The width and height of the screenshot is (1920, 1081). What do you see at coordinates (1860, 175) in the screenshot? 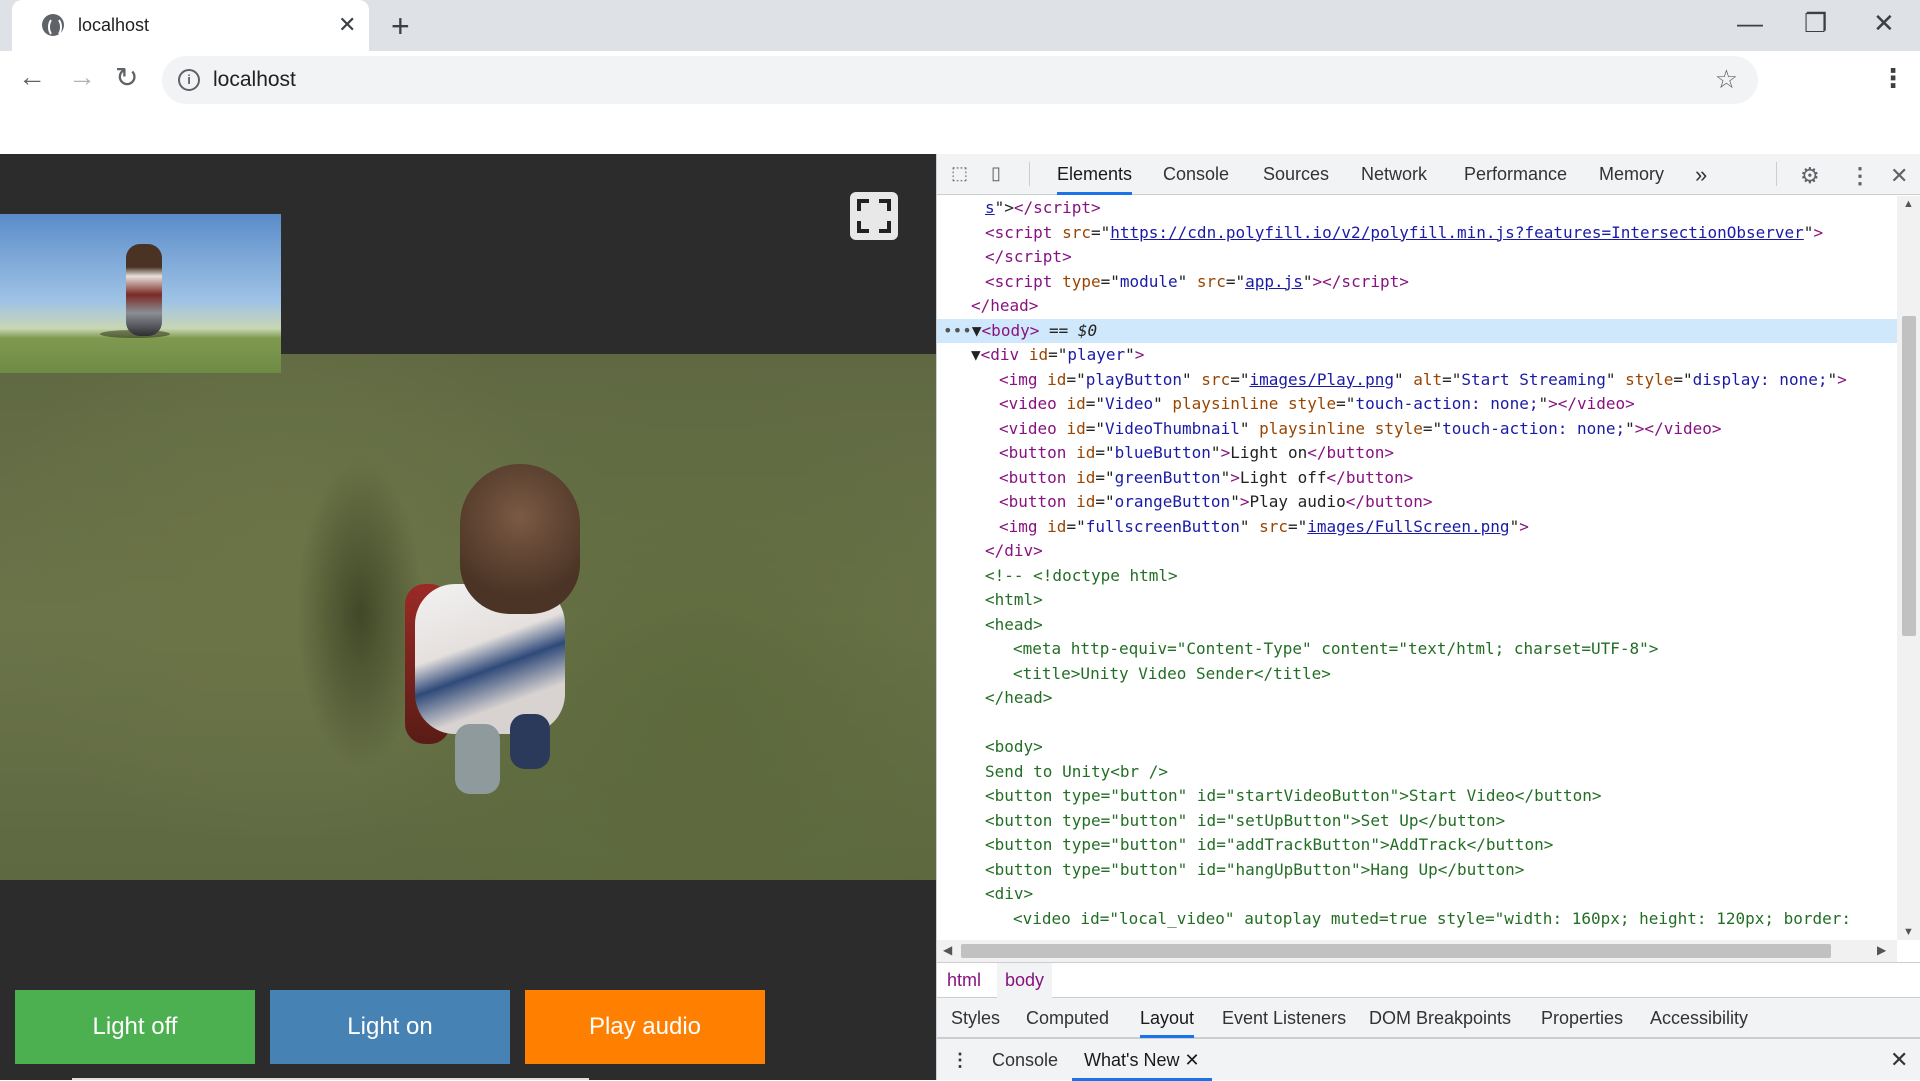
I see `devtools-menu-icon: ⋮` at bounding box center [1860, 175].